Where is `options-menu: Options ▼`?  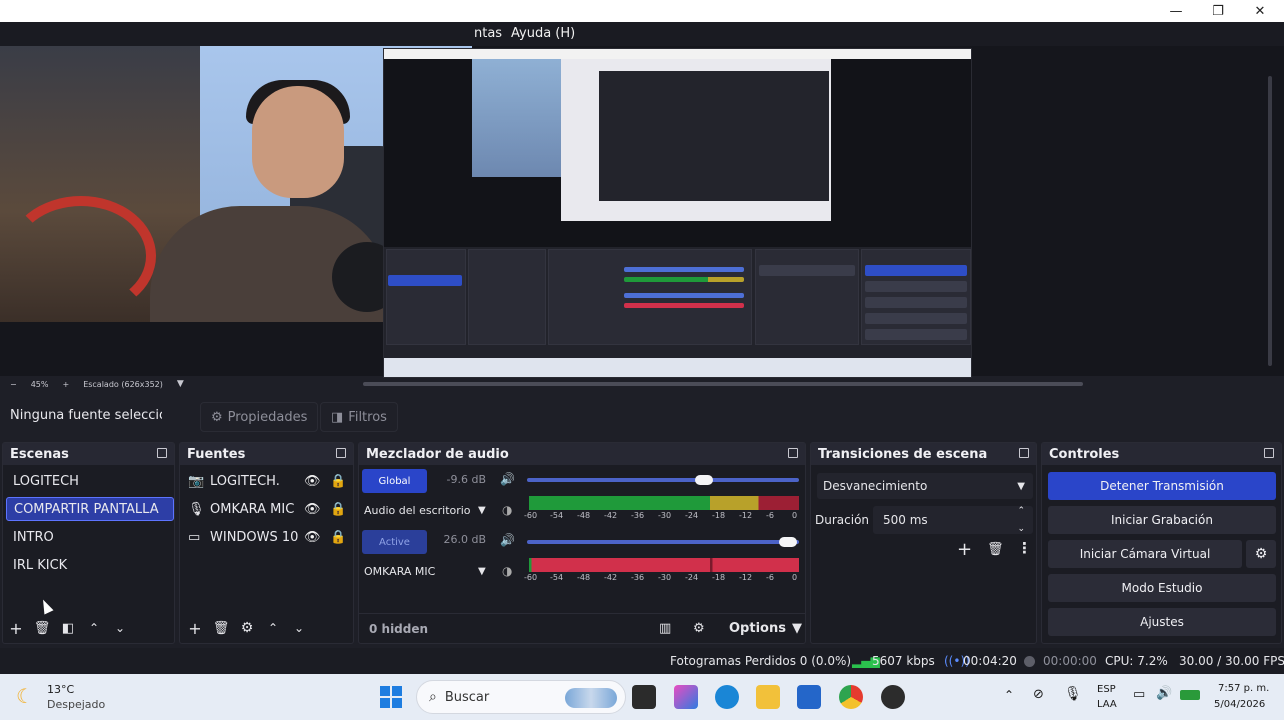 options-menu: Options ▼ is located at coordinates (765, 628).